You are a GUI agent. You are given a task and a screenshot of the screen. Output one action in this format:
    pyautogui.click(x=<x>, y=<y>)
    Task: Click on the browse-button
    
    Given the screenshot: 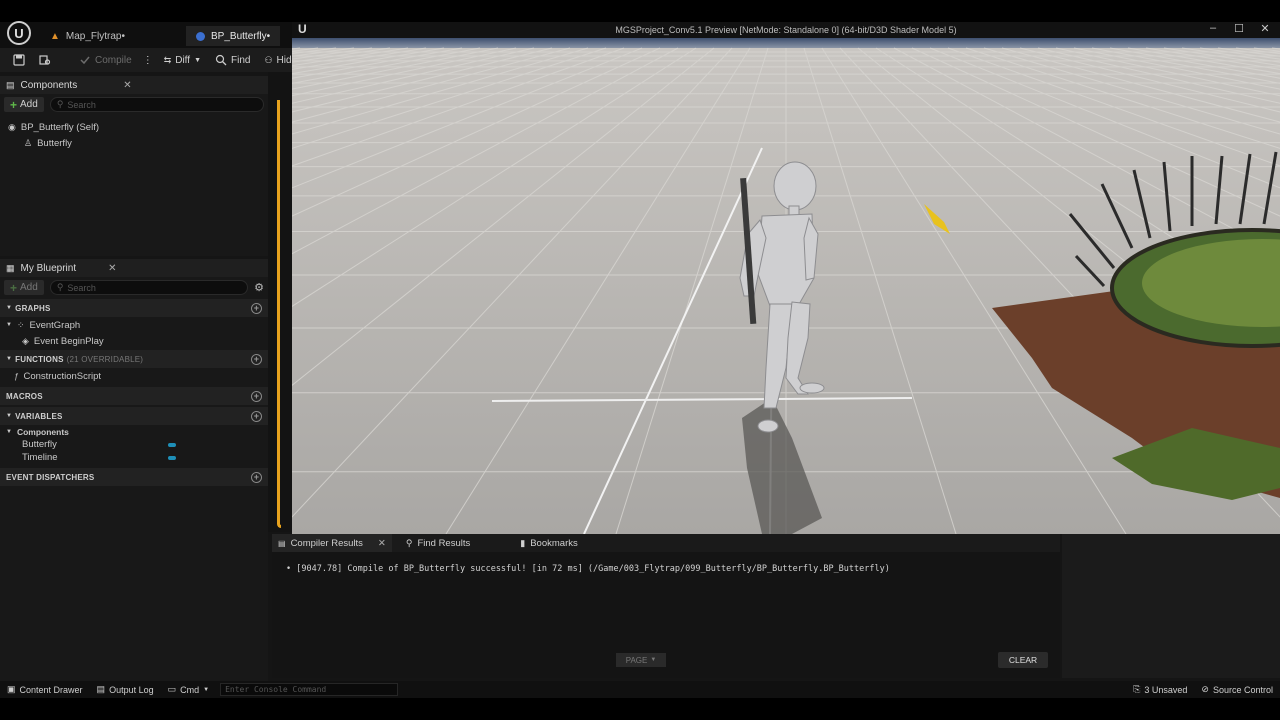 What is the action you would take?
    pyautogui.click(x=45, y=60)
    